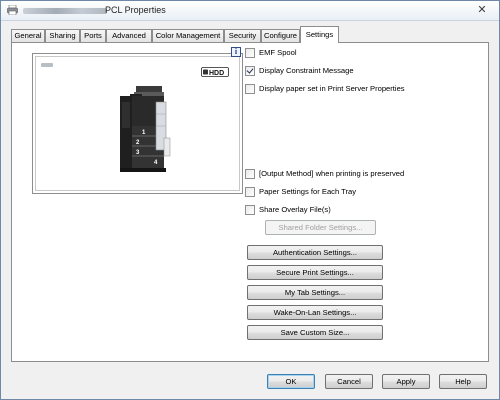 Image resolution: width=500 pixels, height=400 pixels. Describe the element at coordinates (135, 10) in the screenshot. I see `window-title: PCL Properties` at that location.